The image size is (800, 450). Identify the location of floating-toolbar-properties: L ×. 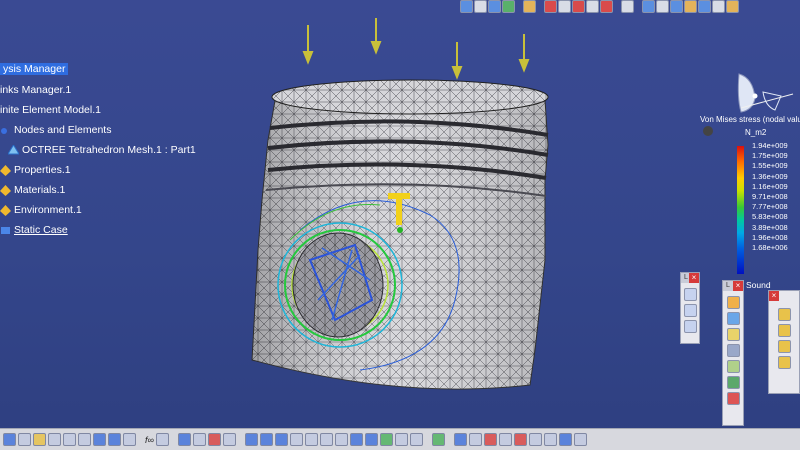
(733, 353).